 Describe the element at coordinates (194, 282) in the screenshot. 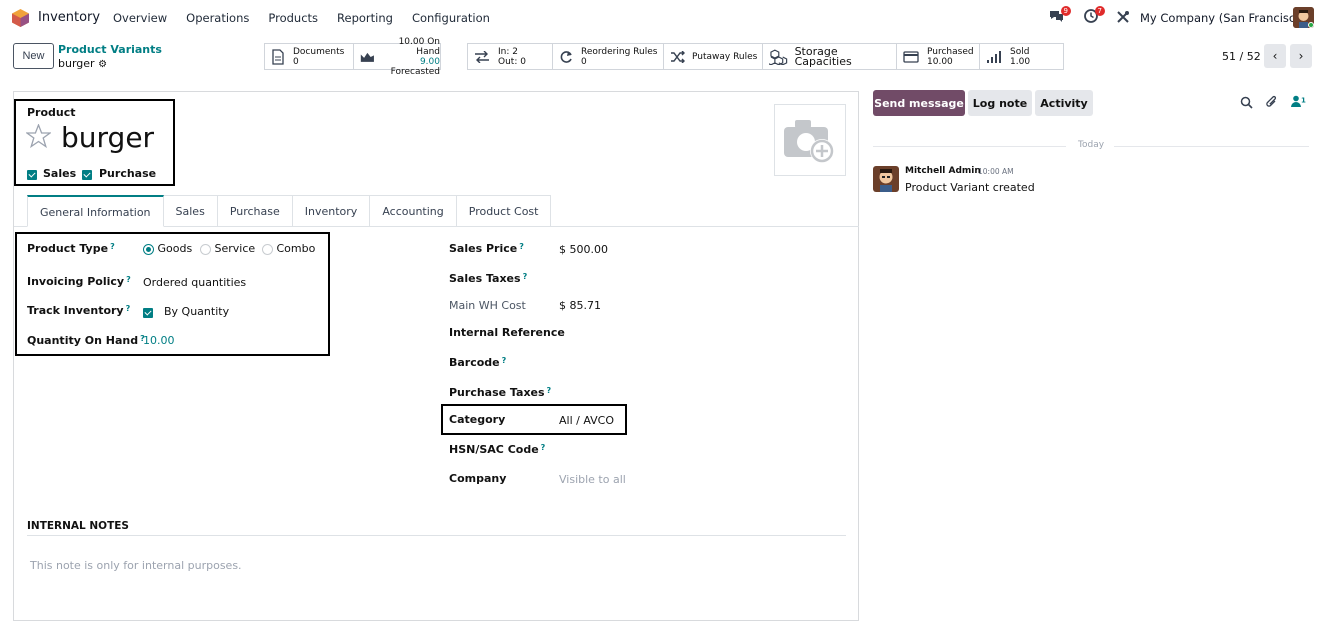

I see `invoicing-policy-select: Ordered quantities` at that location.